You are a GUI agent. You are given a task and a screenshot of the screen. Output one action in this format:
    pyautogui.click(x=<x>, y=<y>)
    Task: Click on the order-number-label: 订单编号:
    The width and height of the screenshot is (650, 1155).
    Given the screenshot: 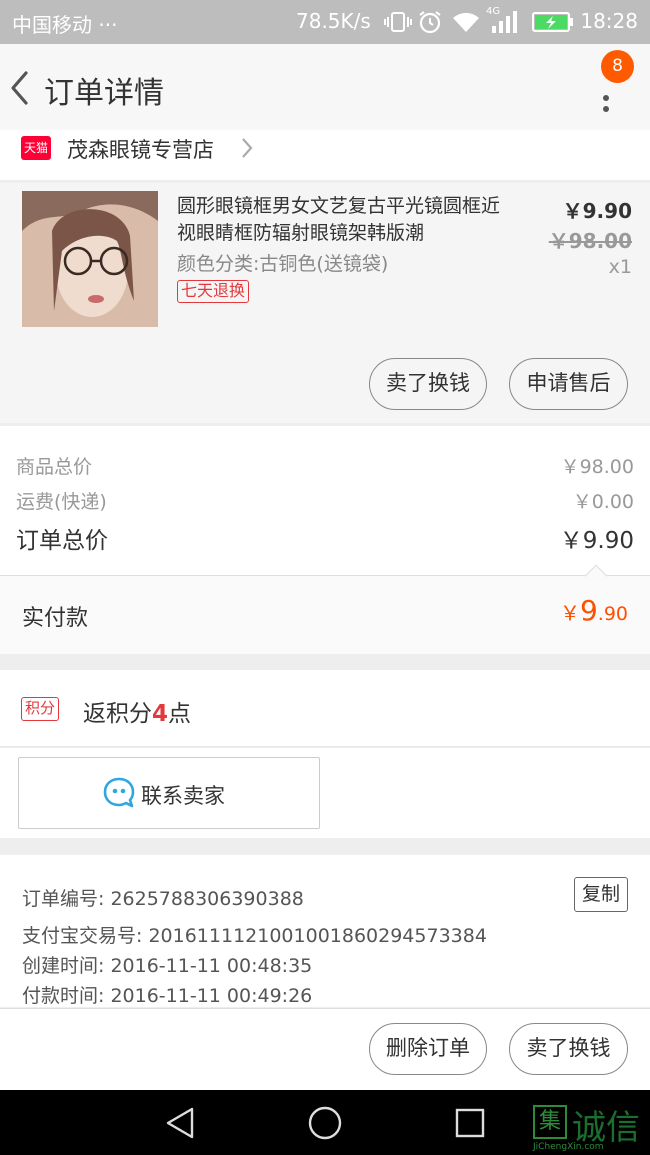 What is the action you would take?
    pyautogui.click(x=63, y=899)
    